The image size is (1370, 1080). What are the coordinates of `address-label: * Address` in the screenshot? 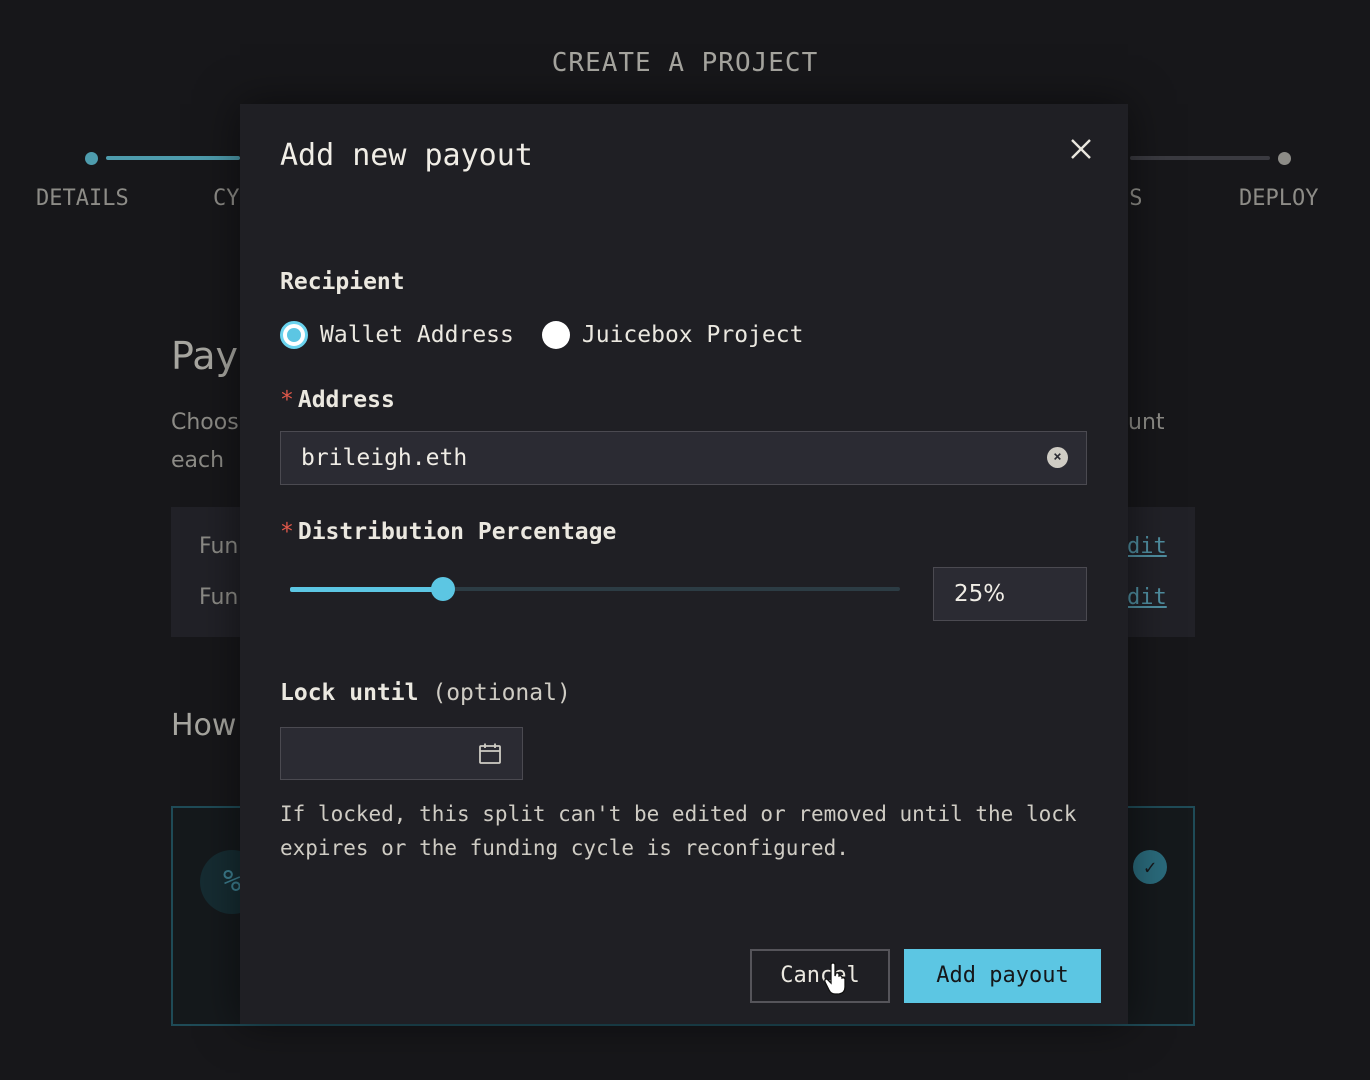 It's located at (337, 400).